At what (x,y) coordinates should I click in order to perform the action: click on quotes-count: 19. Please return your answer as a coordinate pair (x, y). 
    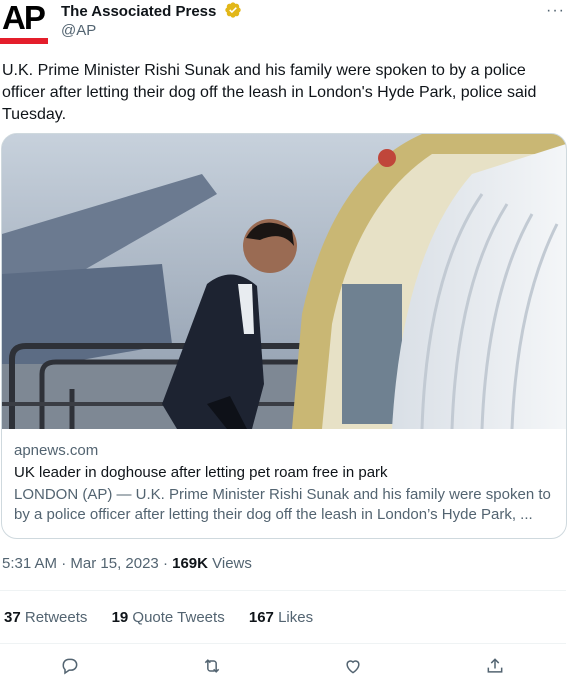
    Looking at the image, I should click on (120, 617).